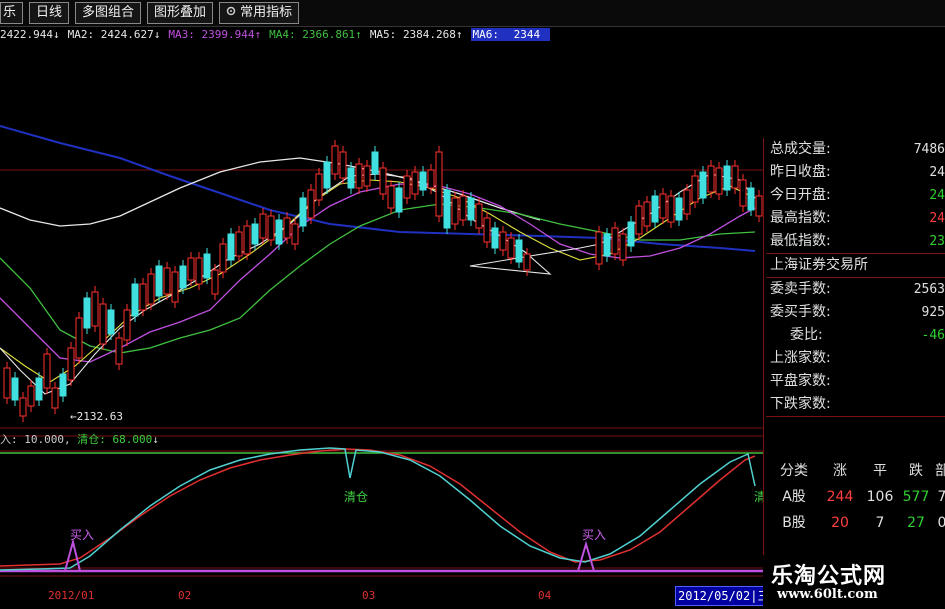  What do you see at coordinates (82, 535) in the screenshot?
I see `buy-label-1: 买入` at bounding box center [82, 535].